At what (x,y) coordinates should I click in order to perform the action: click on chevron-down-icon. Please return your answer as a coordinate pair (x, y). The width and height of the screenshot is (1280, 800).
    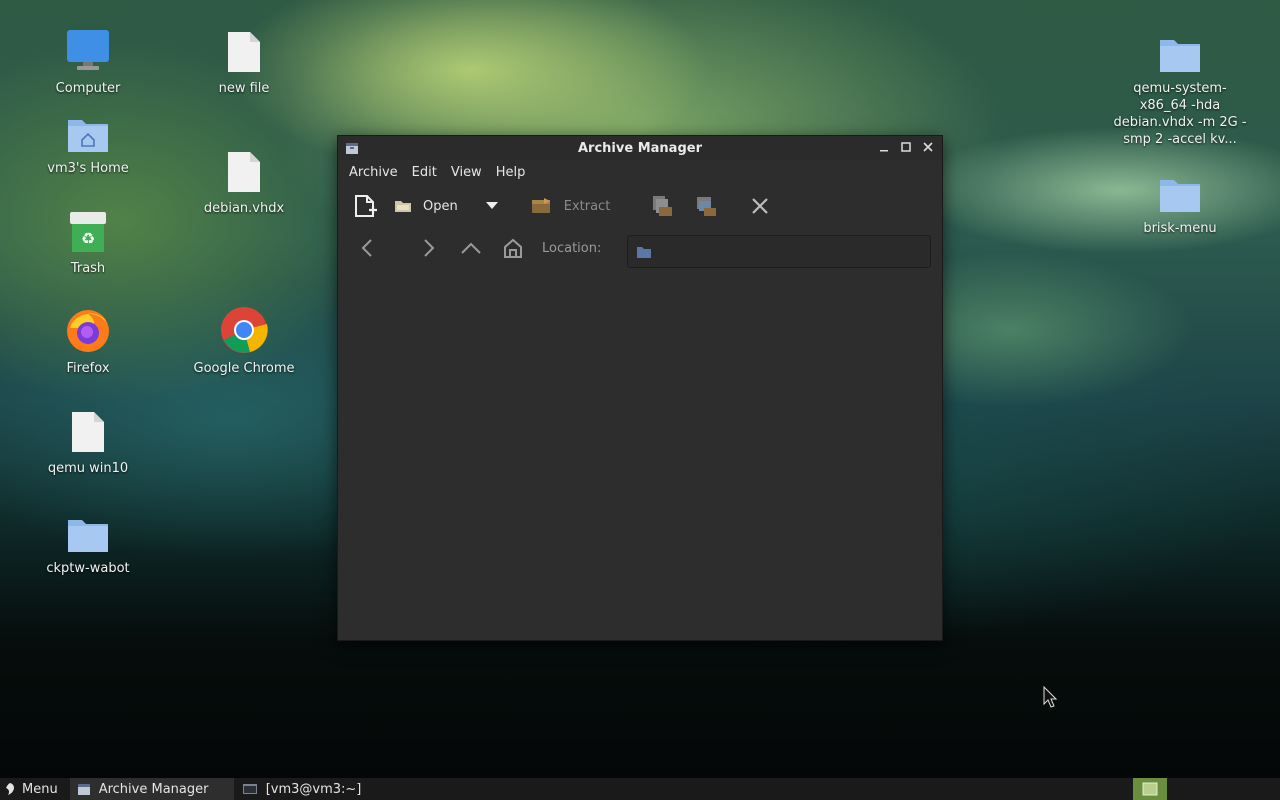
    Looking at the image, I should click on (491, 205).